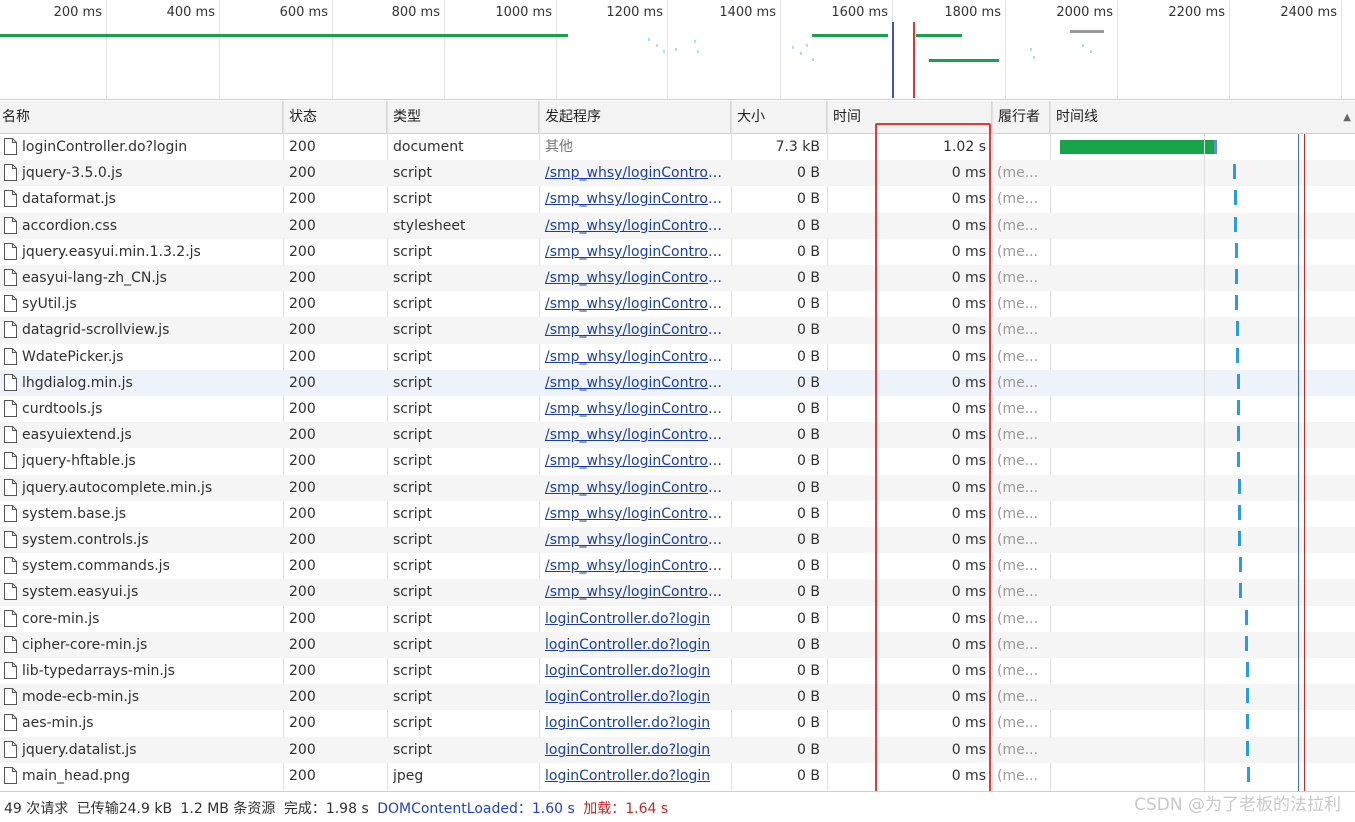  I want to click on request-name: jquery-hftable.js, so click(151, 461).